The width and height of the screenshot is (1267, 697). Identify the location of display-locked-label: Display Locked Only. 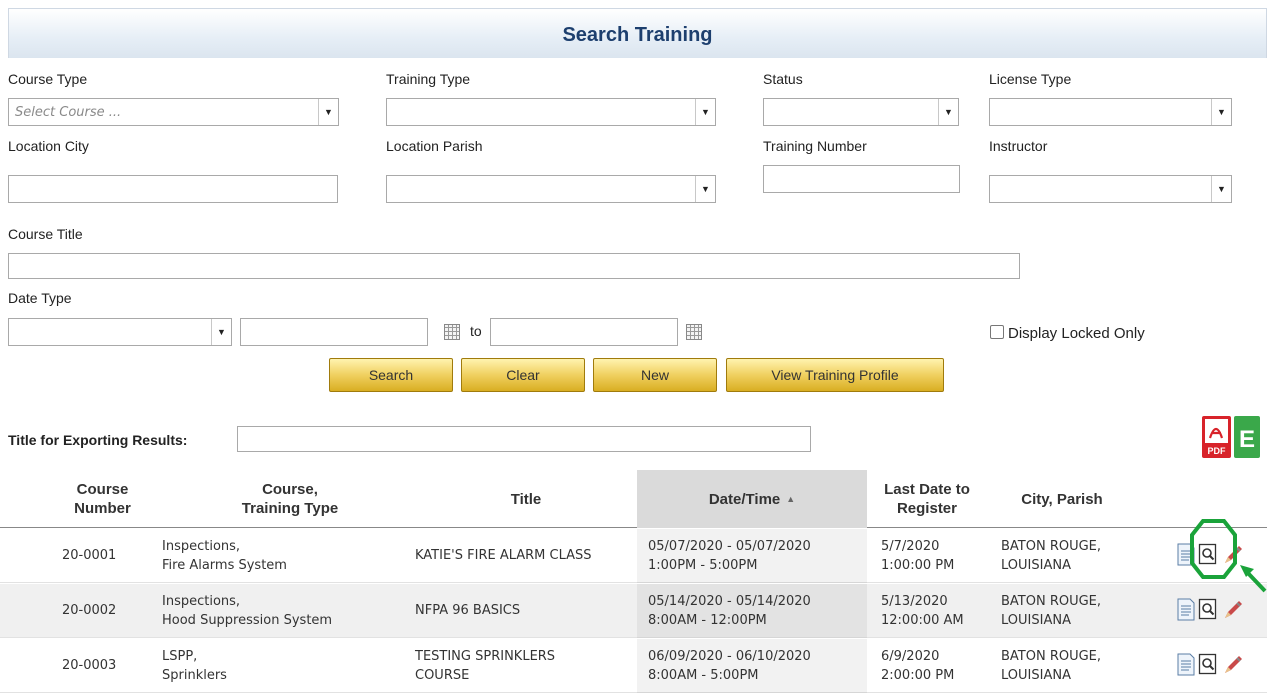
(1076, 333).